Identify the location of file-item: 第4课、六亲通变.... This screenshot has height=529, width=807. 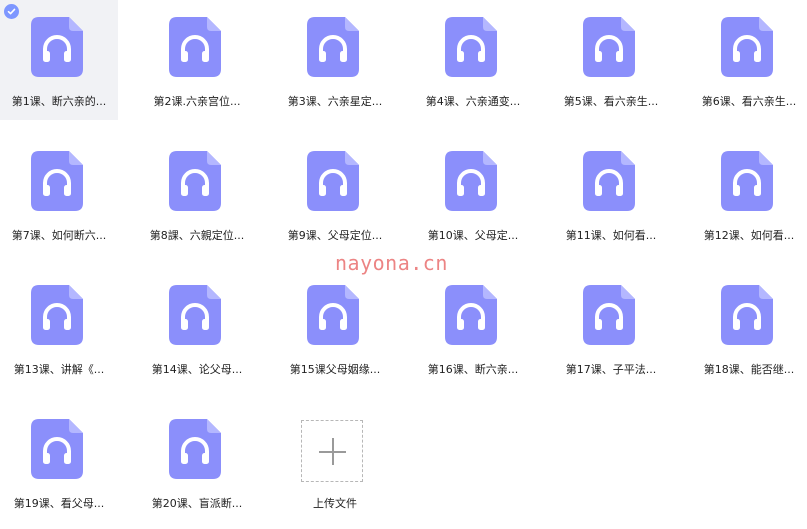
(473, 60).